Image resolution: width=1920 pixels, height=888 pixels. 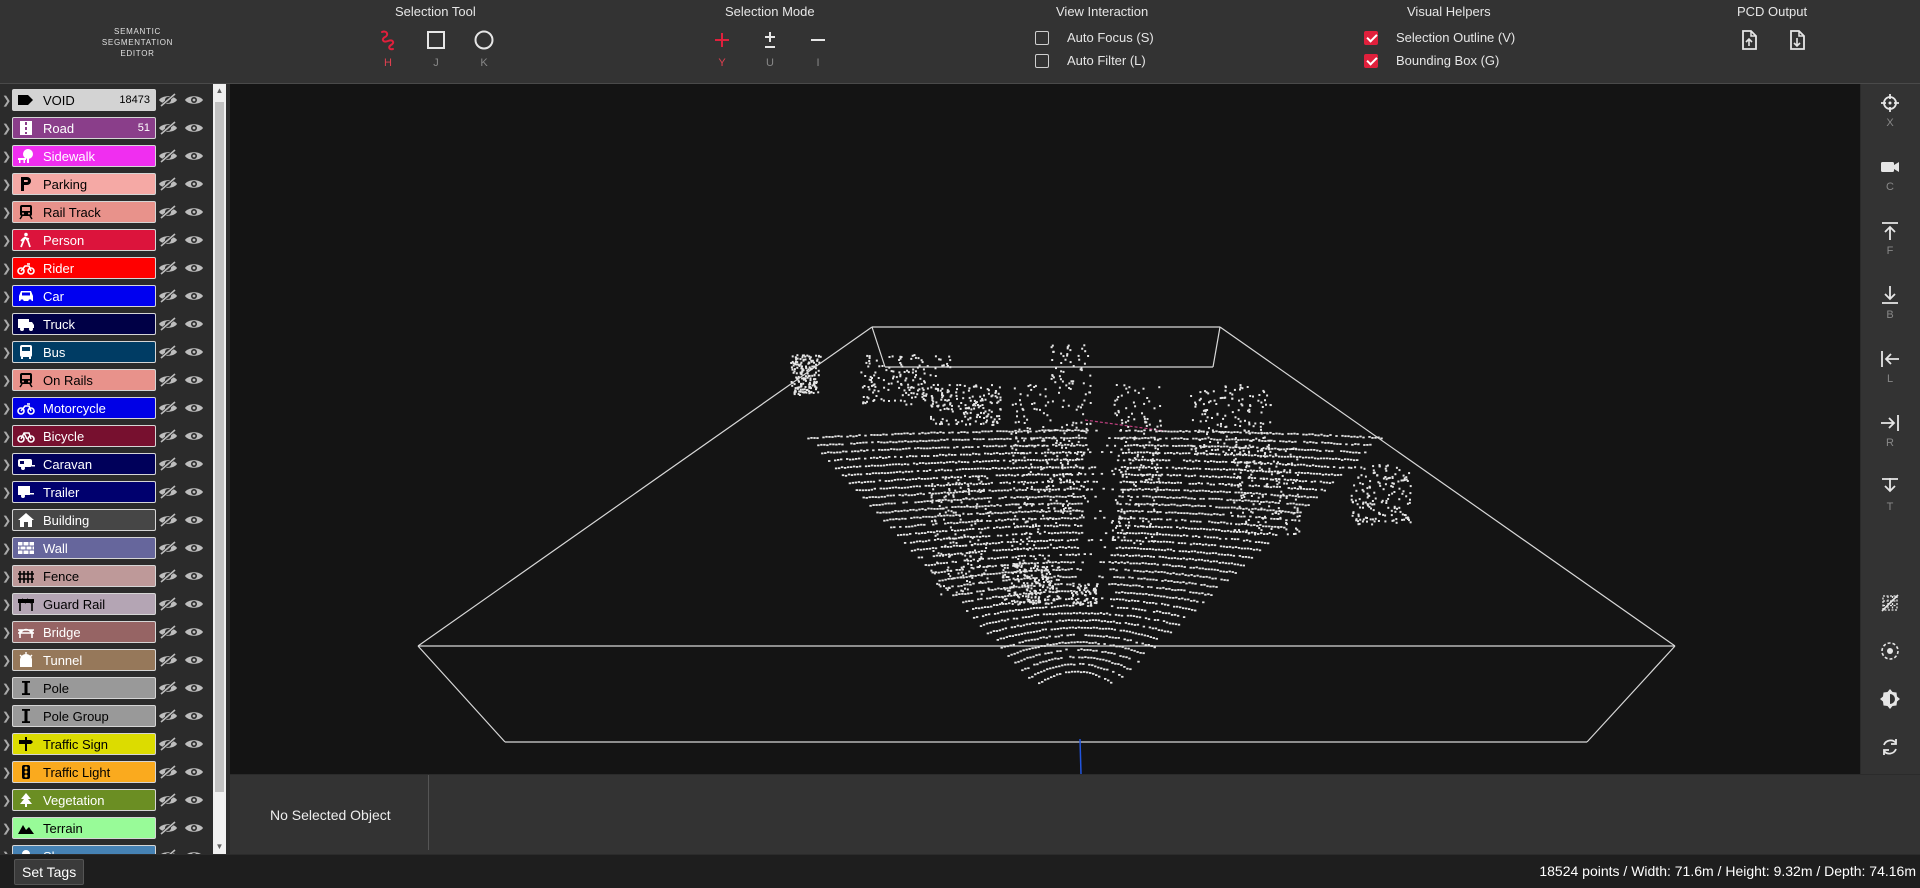 What do you see at coordinates (84, 548) in the screenshot?
I see `class-wall-button: Wall` at bounding box center [84, 548].